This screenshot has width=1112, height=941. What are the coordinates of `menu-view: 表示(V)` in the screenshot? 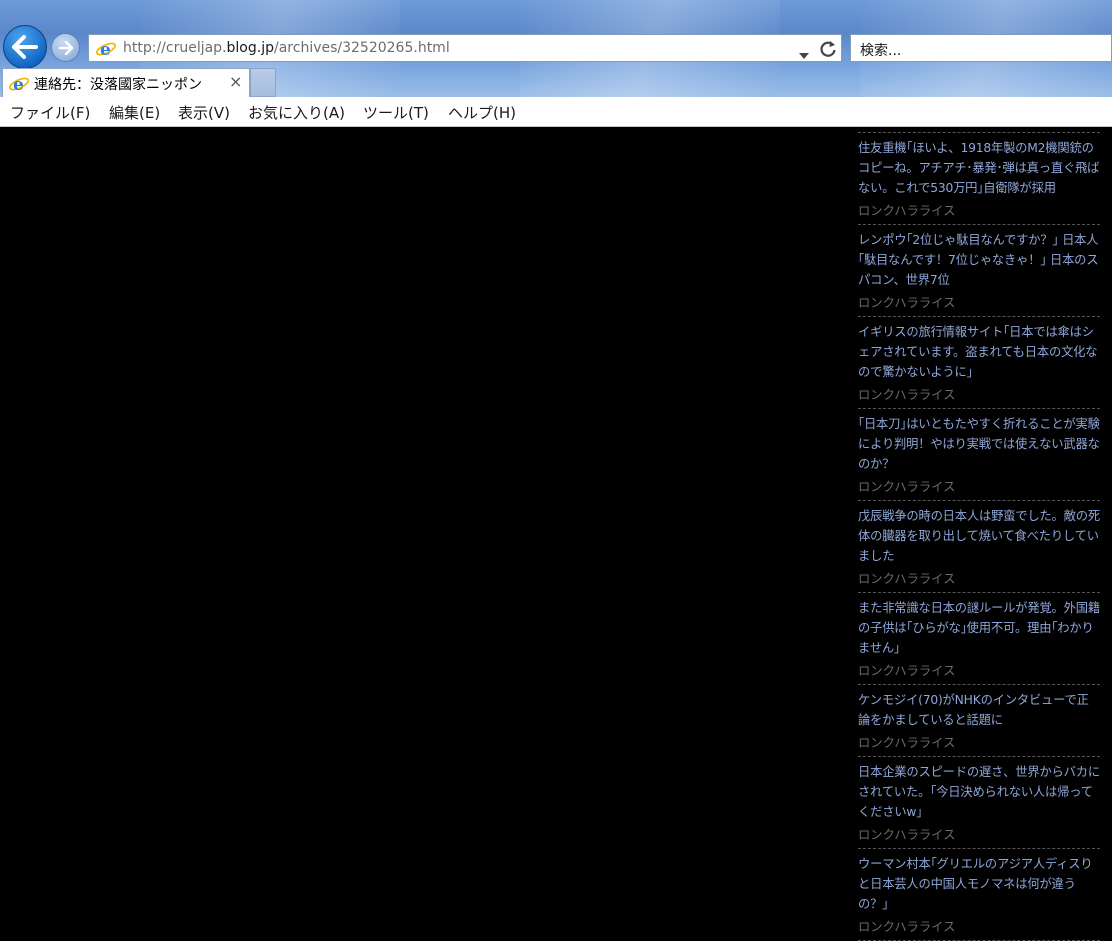 It's located at (204, 112).